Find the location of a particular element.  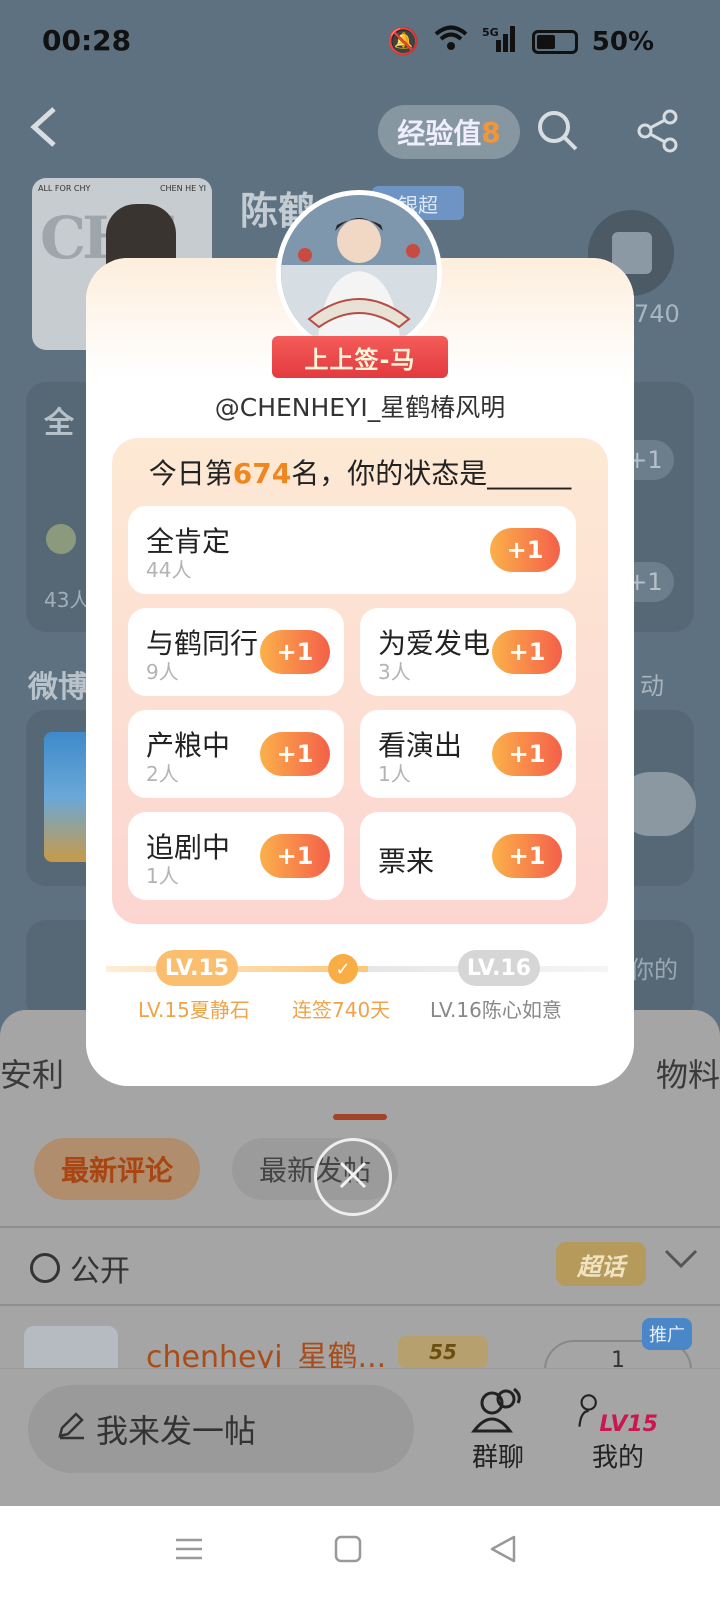

close-modal-button is located at coordinates (353, 1177).